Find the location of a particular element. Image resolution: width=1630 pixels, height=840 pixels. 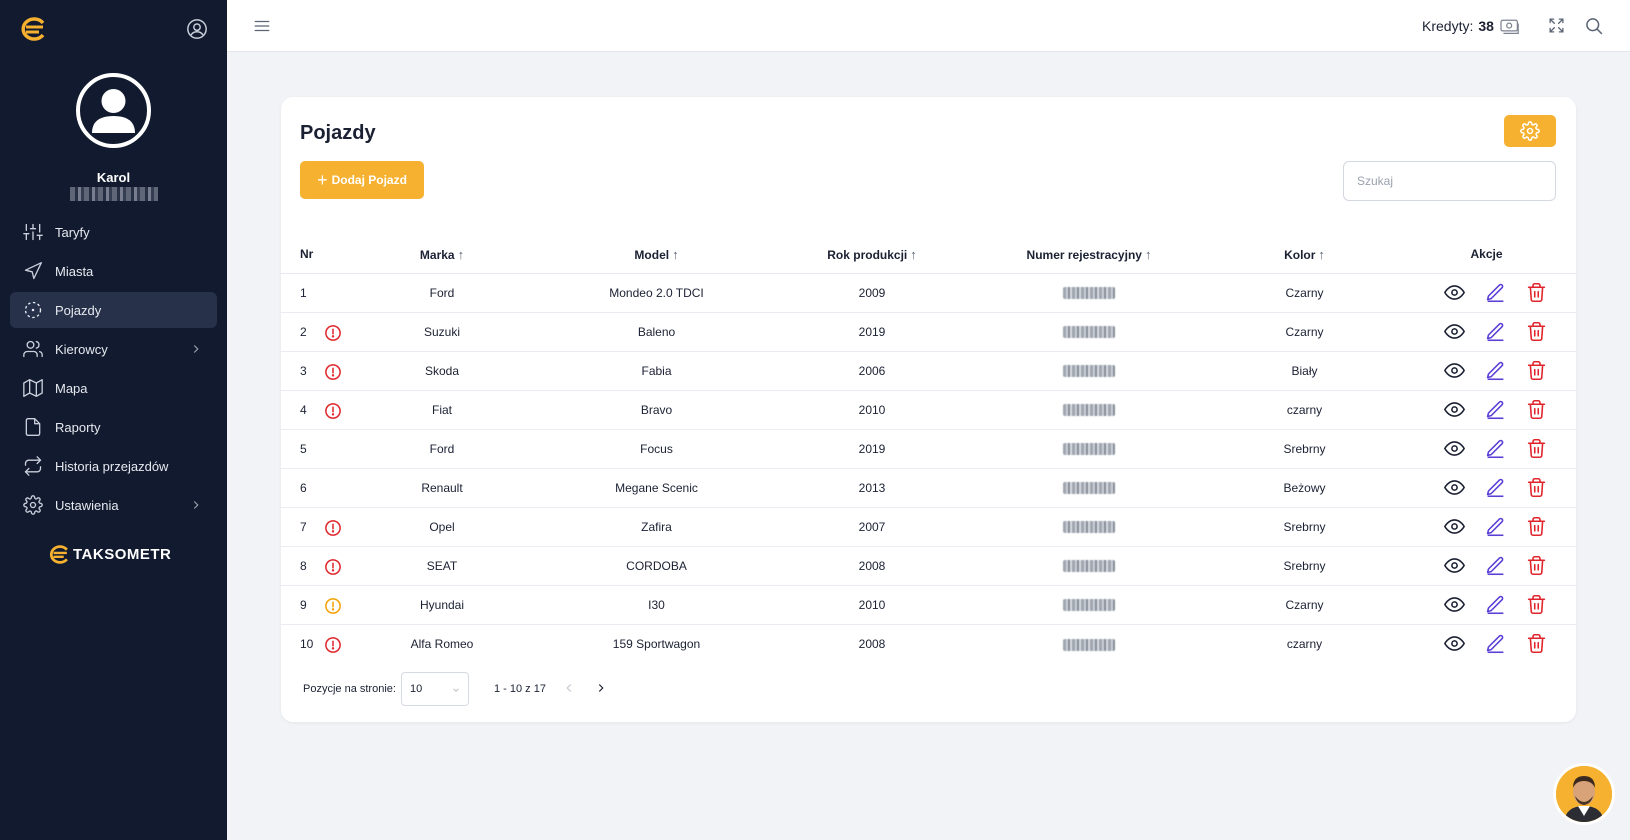

next-page-button is located at coordinates (601, 688).